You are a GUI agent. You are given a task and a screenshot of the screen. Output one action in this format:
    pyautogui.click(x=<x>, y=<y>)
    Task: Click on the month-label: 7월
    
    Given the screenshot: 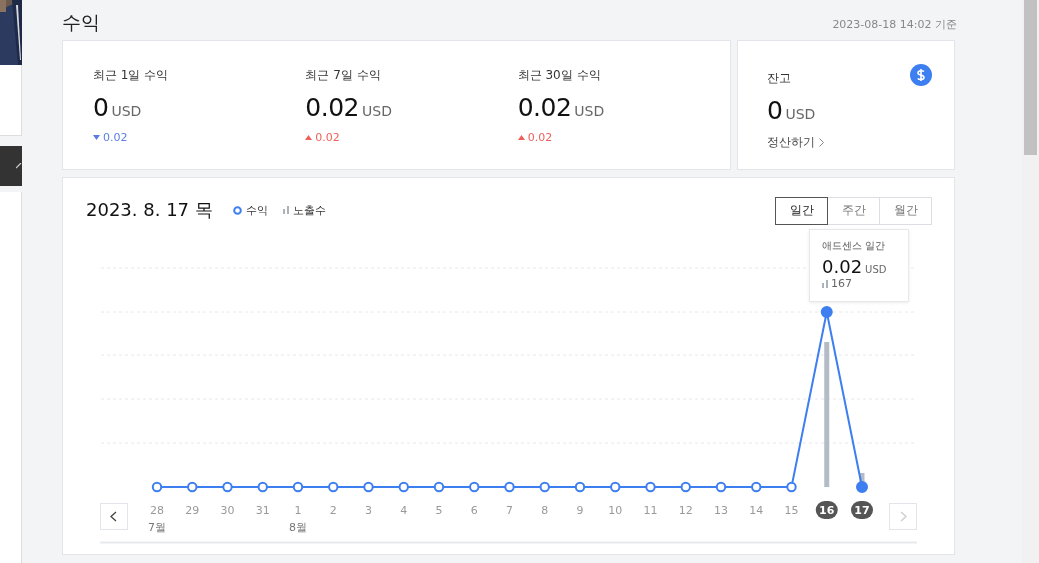 What is the action you would take?
    pyautogui.click(x=157, y=527)
    